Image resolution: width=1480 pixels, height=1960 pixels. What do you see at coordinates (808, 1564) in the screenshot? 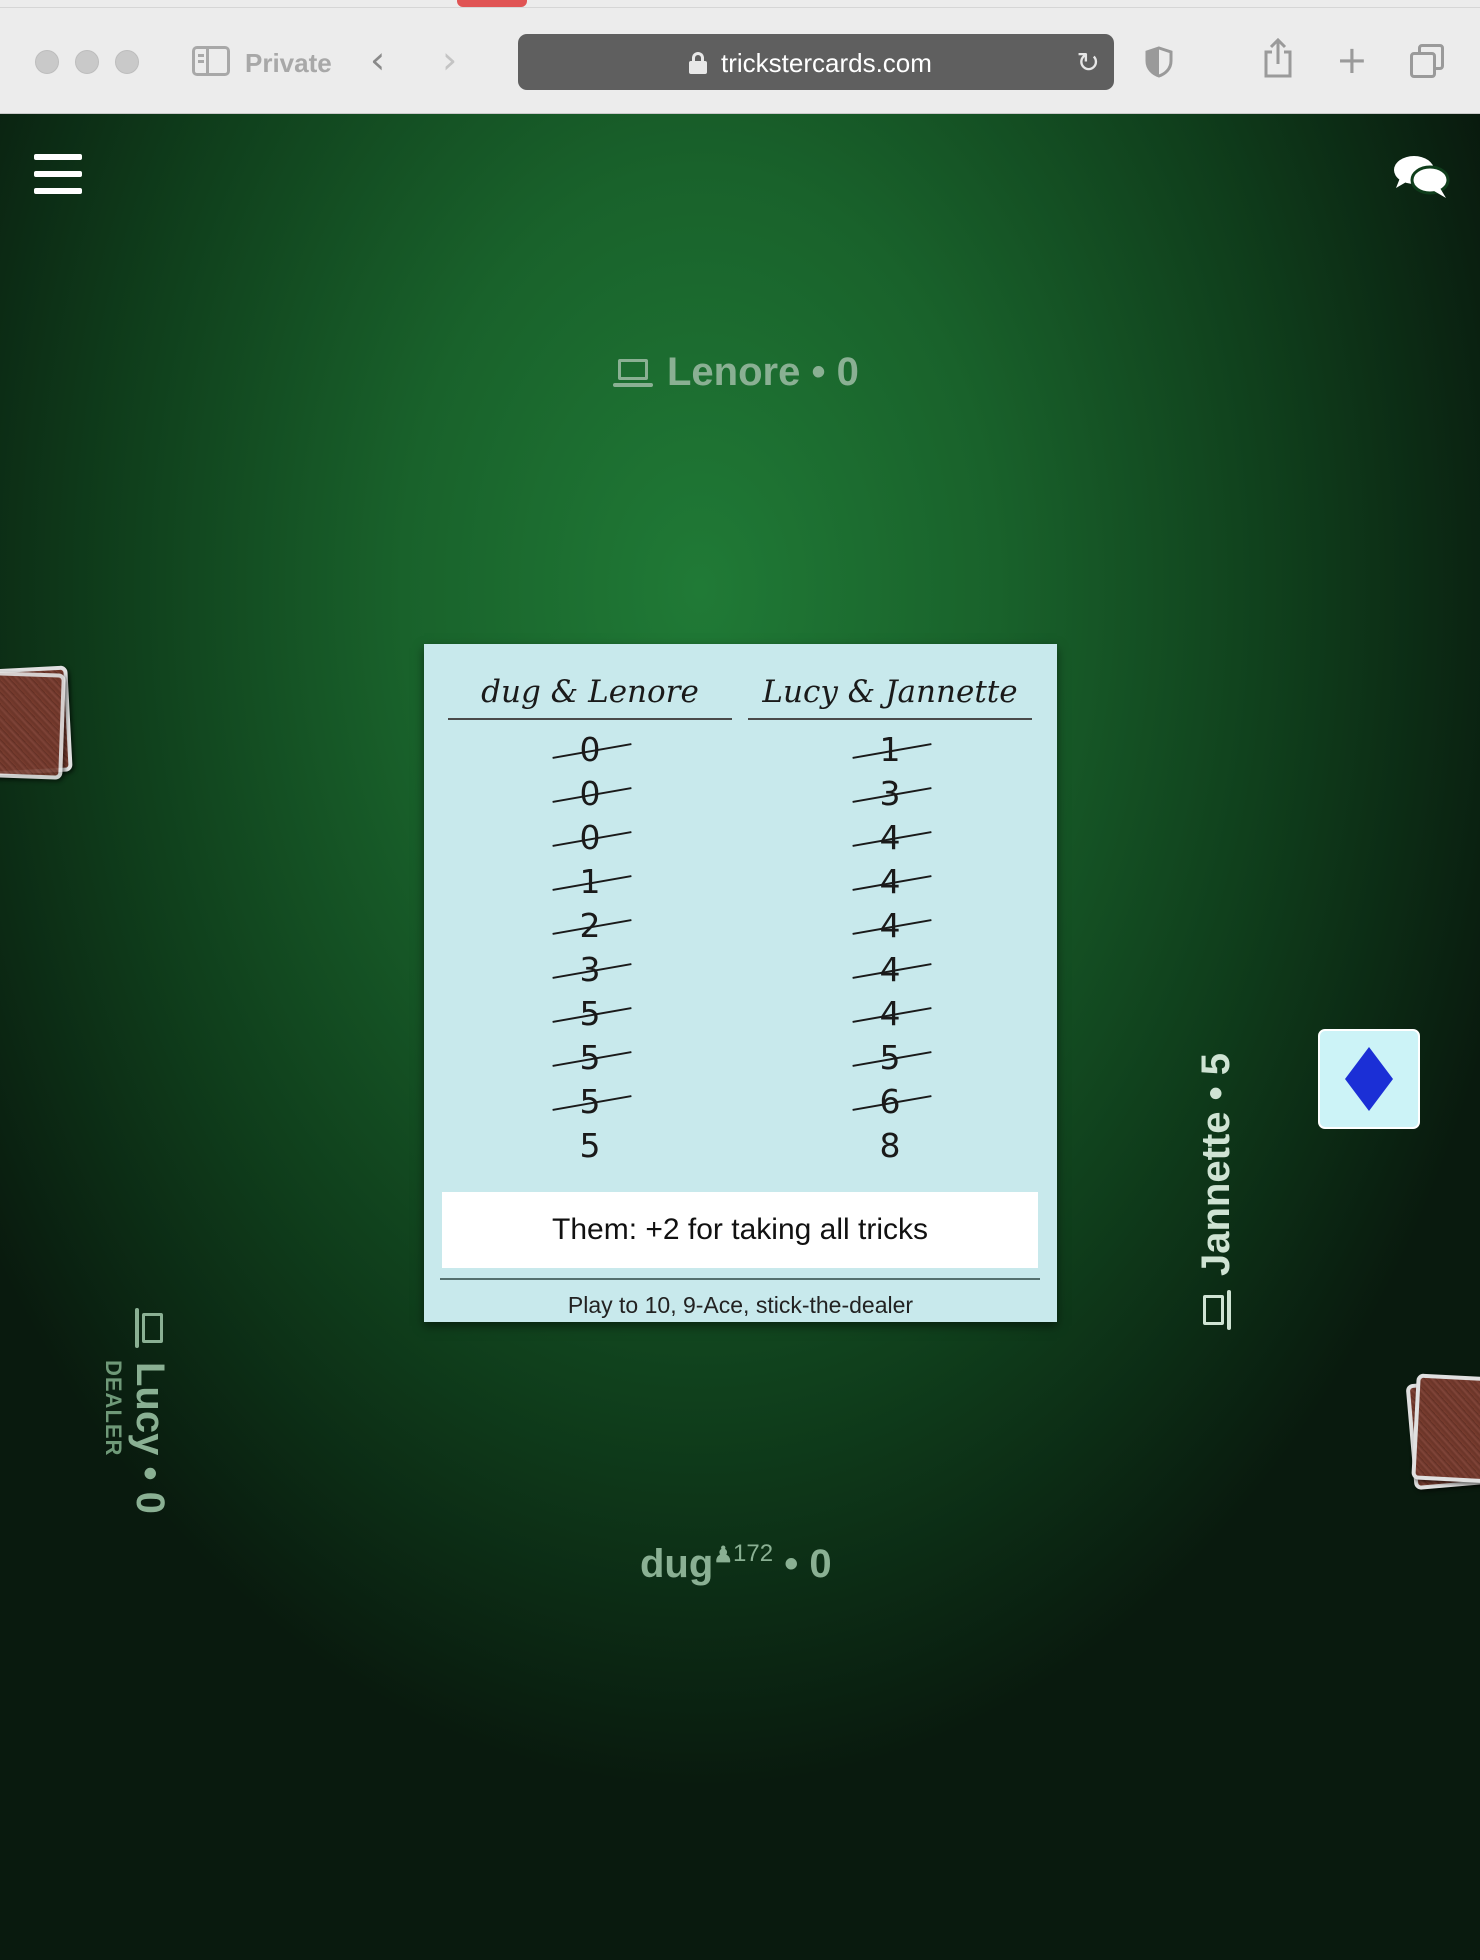
I see `player-bottom-score: • 0` at bounding box center [808, 1564].